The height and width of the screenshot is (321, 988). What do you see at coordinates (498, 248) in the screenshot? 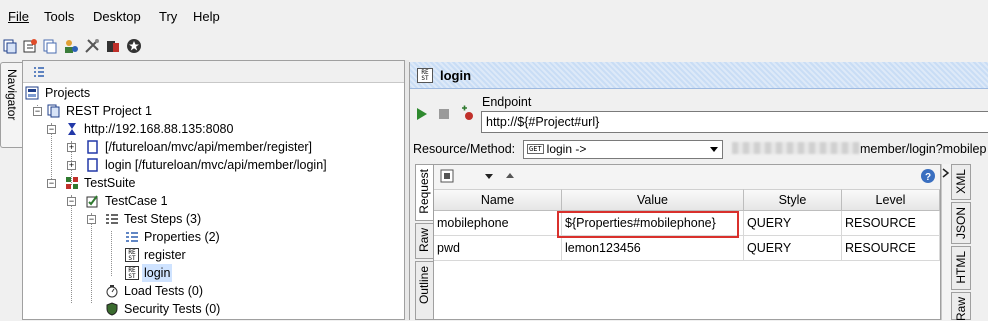
I see `table-cell-name: pwd` at bounding box center [498, 248].